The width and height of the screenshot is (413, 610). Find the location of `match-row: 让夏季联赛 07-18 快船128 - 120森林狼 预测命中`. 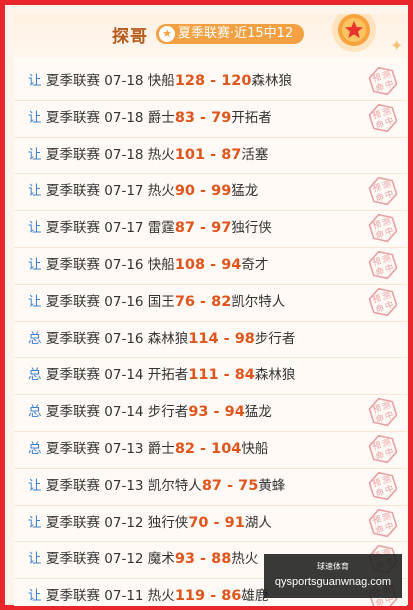

match-row: 让夏季联赛 07-18 快船128 - 120森林狼 预测命中 is located at coordinates (210, 82).